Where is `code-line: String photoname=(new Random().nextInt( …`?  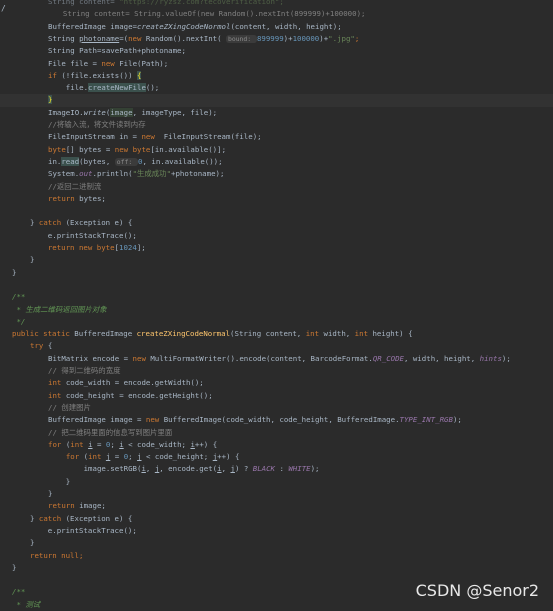
code-line: String photoname=(new Random().nextInt( … is located at coordinates (276, 39).